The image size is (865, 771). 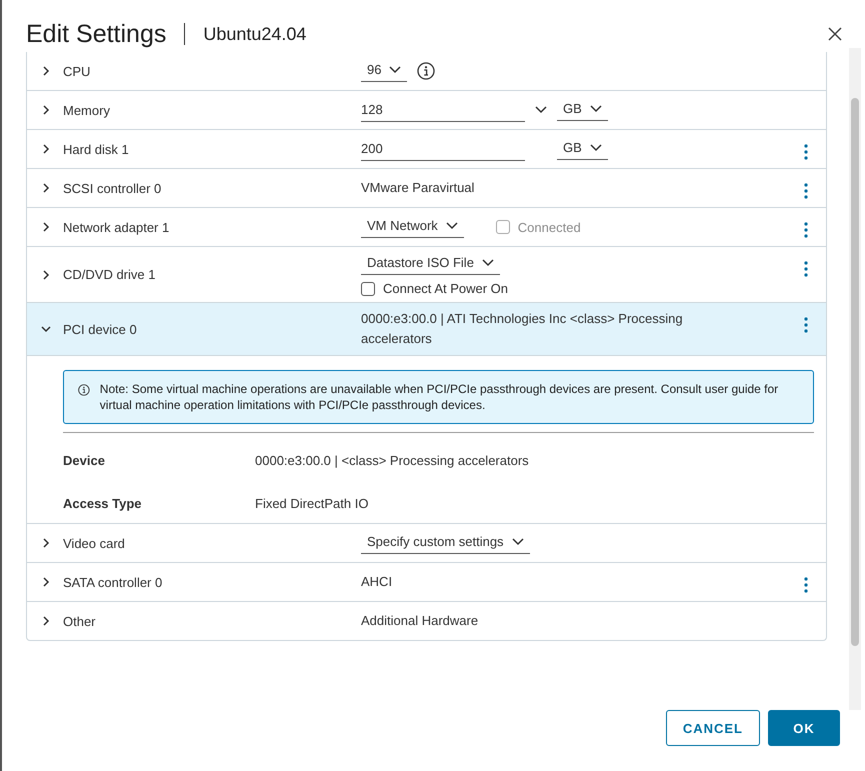 I want to click on detail-label: Device, so click(x=84, y=460).